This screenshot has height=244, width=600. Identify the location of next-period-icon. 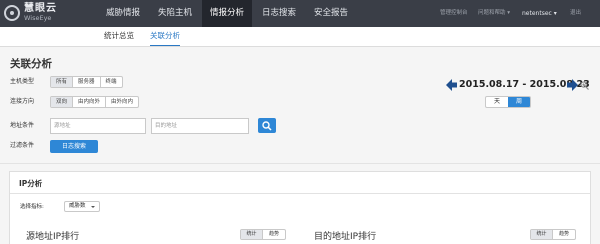
(572, 85).